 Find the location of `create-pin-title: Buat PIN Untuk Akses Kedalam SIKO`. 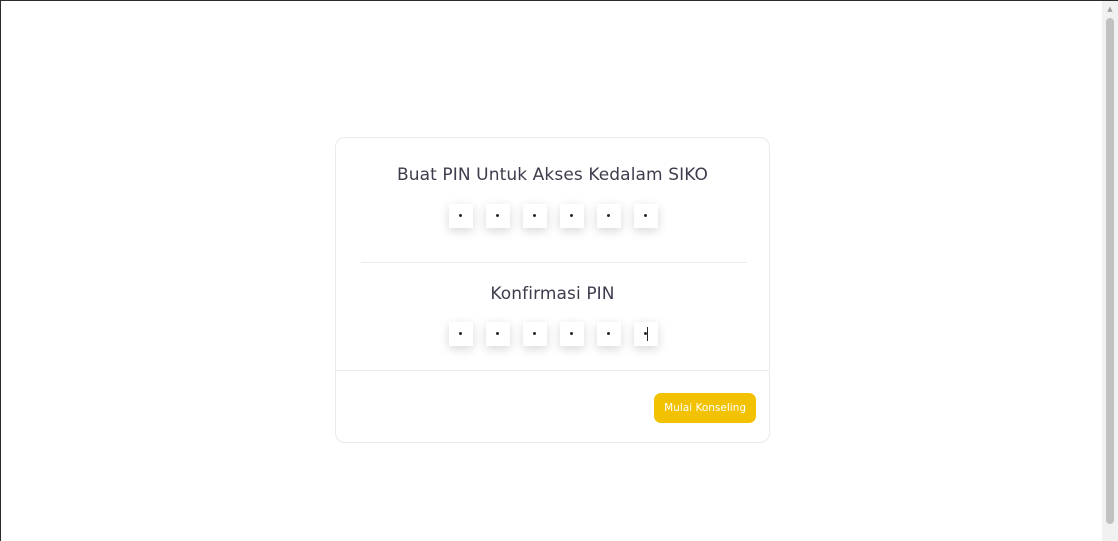

create-pin-title: Buat PIN Untuk Akses Kedalam SIKO is located at coordinates (552, 175).